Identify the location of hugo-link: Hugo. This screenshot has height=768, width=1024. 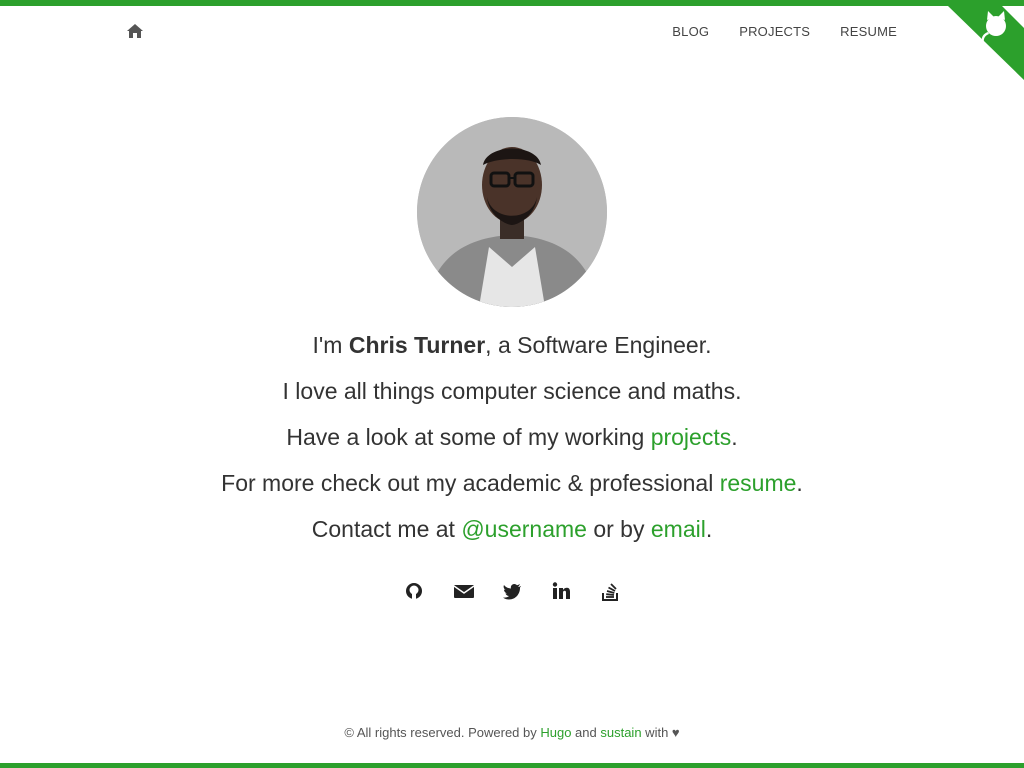
(555, 732).